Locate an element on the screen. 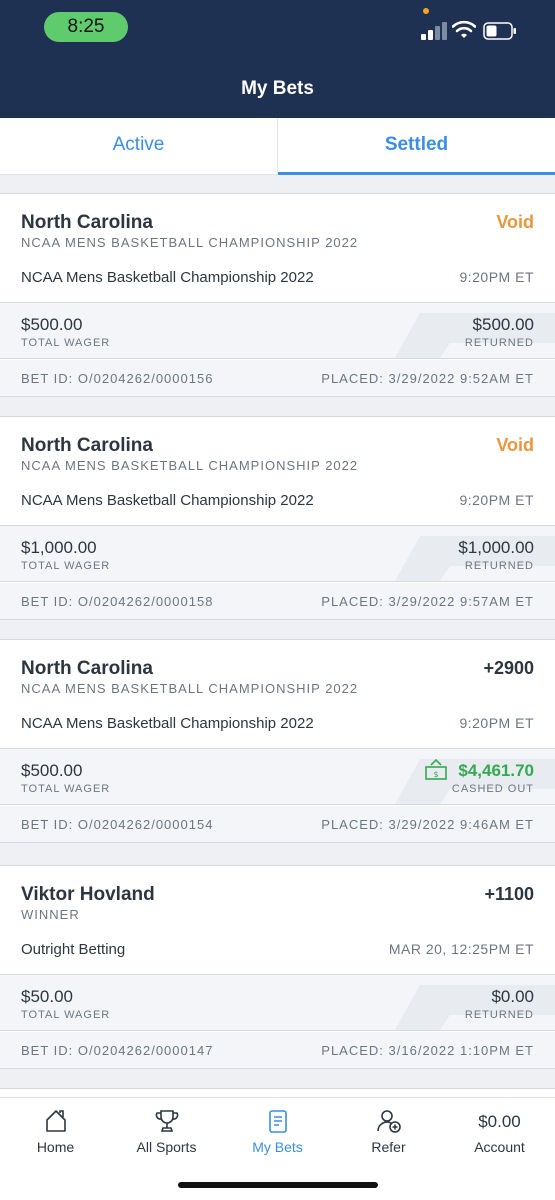 The width and height of the screenshot is (555, 1200). bet-placed: PLACED: 3/29/2022 9:57AM ET is located at coordinates (427, 601).